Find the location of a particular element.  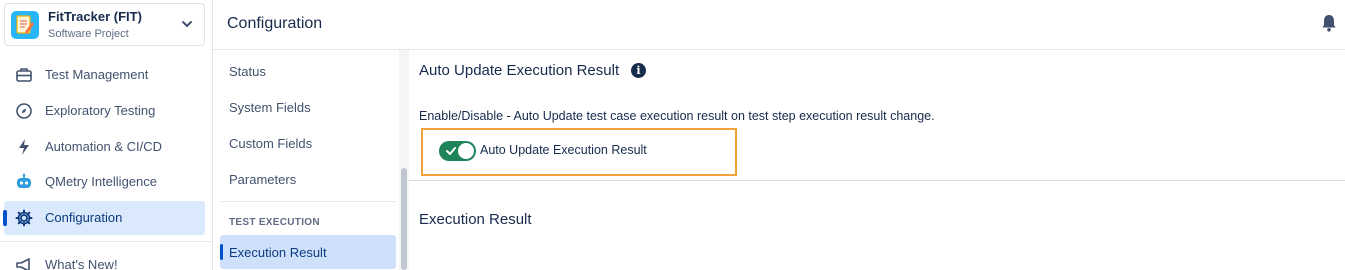

chevron-down-icon is located at coordinates (187, 24).